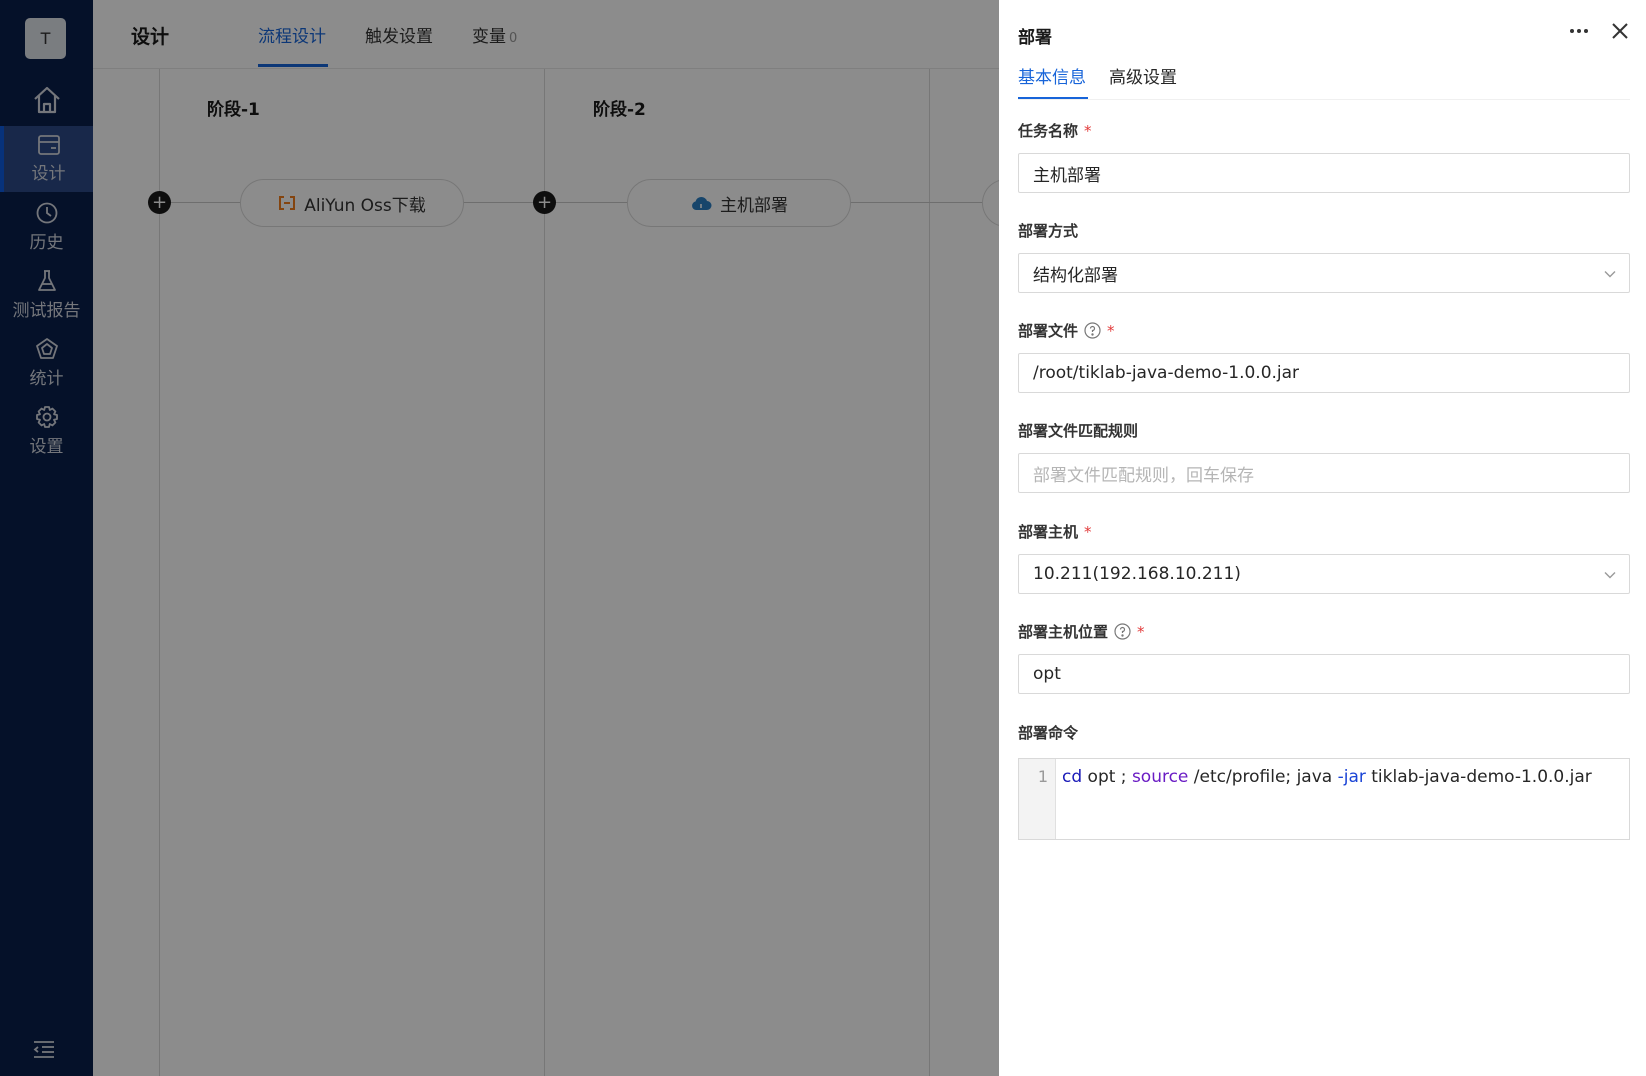  I want to click on task-name-label: 任务名称 *, so click(1055, 130).